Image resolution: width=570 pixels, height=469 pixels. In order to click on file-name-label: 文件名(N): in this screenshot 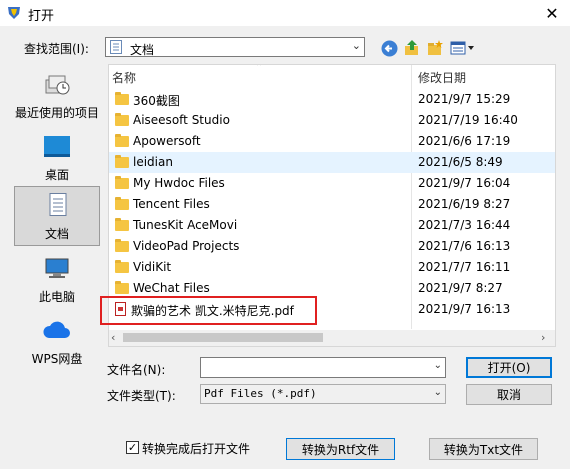, I will do `click(136, 370)`.